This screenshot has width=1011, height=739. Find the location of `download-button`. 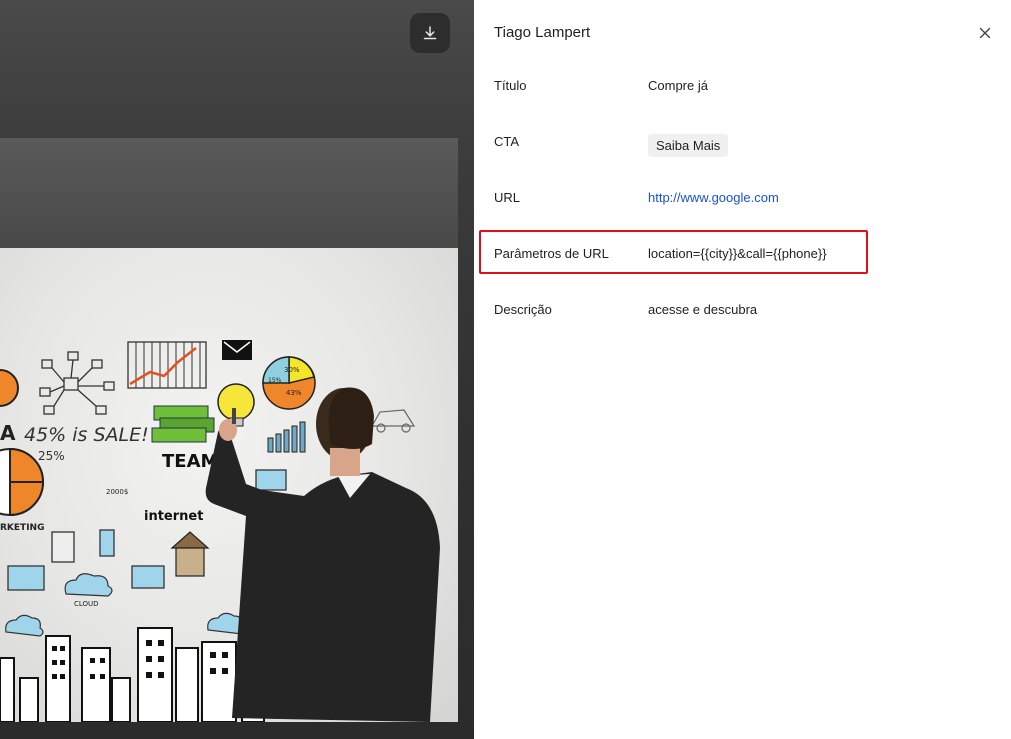

download-button is located at coordinates (430, 33).